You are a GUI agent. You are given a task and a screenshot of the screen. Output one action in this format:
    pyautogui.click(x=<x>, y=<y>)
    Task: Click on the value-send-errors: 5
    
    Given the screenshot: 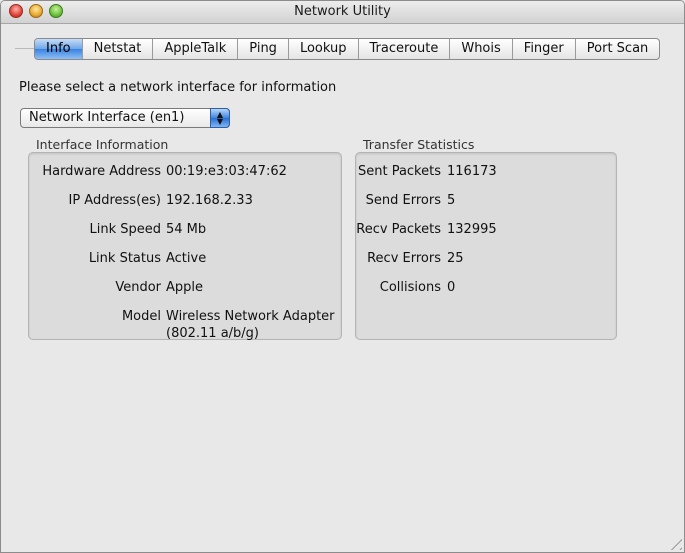 What is the action you would take?
    pyautogui.click(x=451, y=200)
    